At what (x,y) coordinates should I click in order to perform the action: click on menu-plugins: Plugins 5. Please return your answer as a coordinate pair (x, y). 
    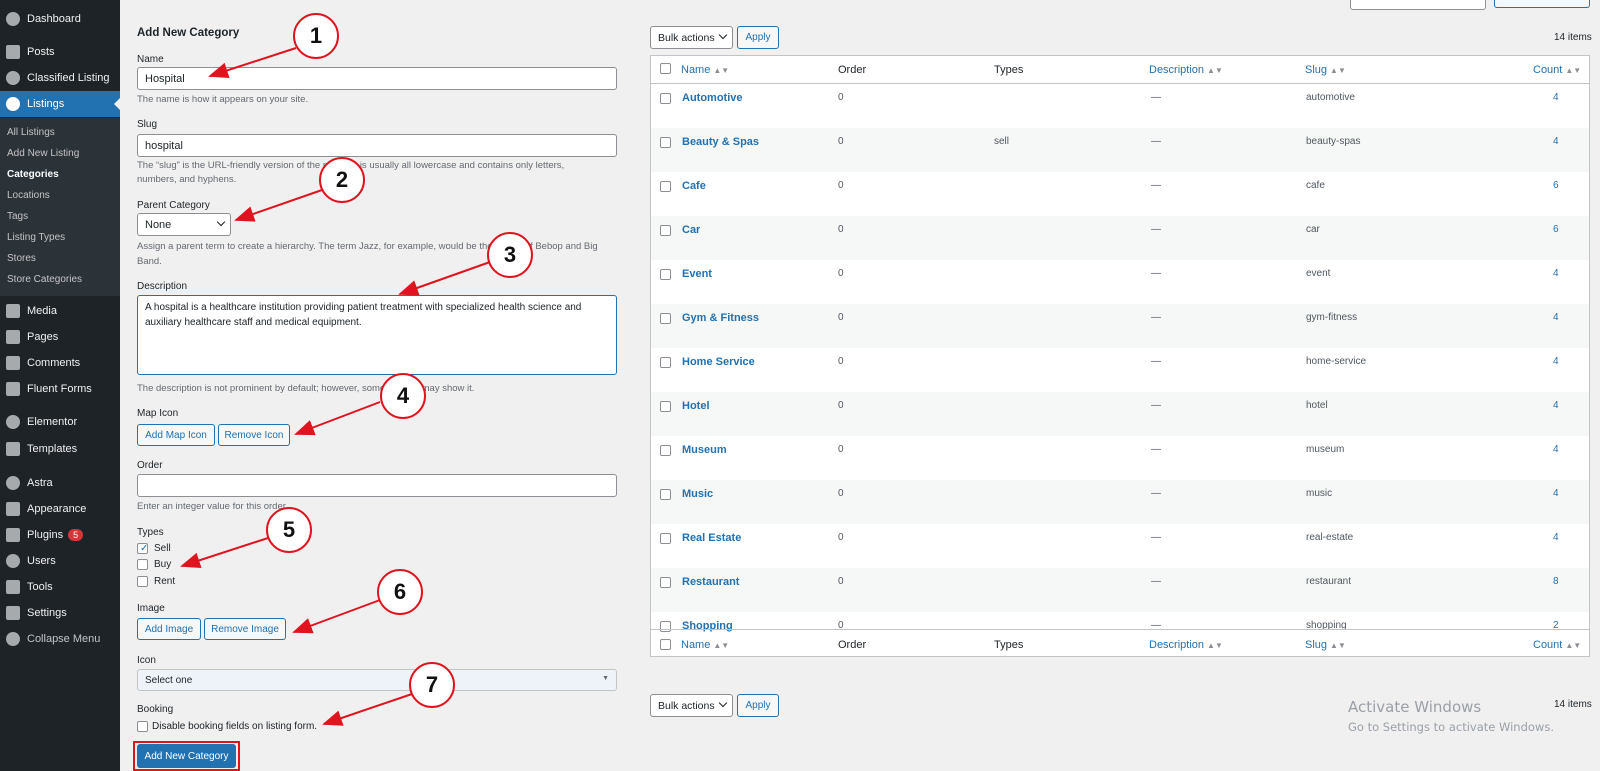
    Looking at the image, I should click on (60, 535).